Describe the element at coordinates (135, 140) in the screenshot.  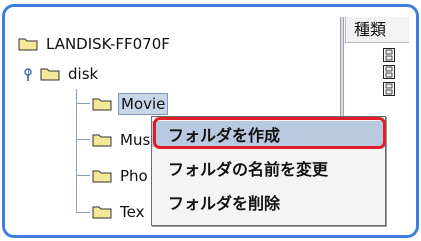
I see `tree-node-label: Mus` at that location.